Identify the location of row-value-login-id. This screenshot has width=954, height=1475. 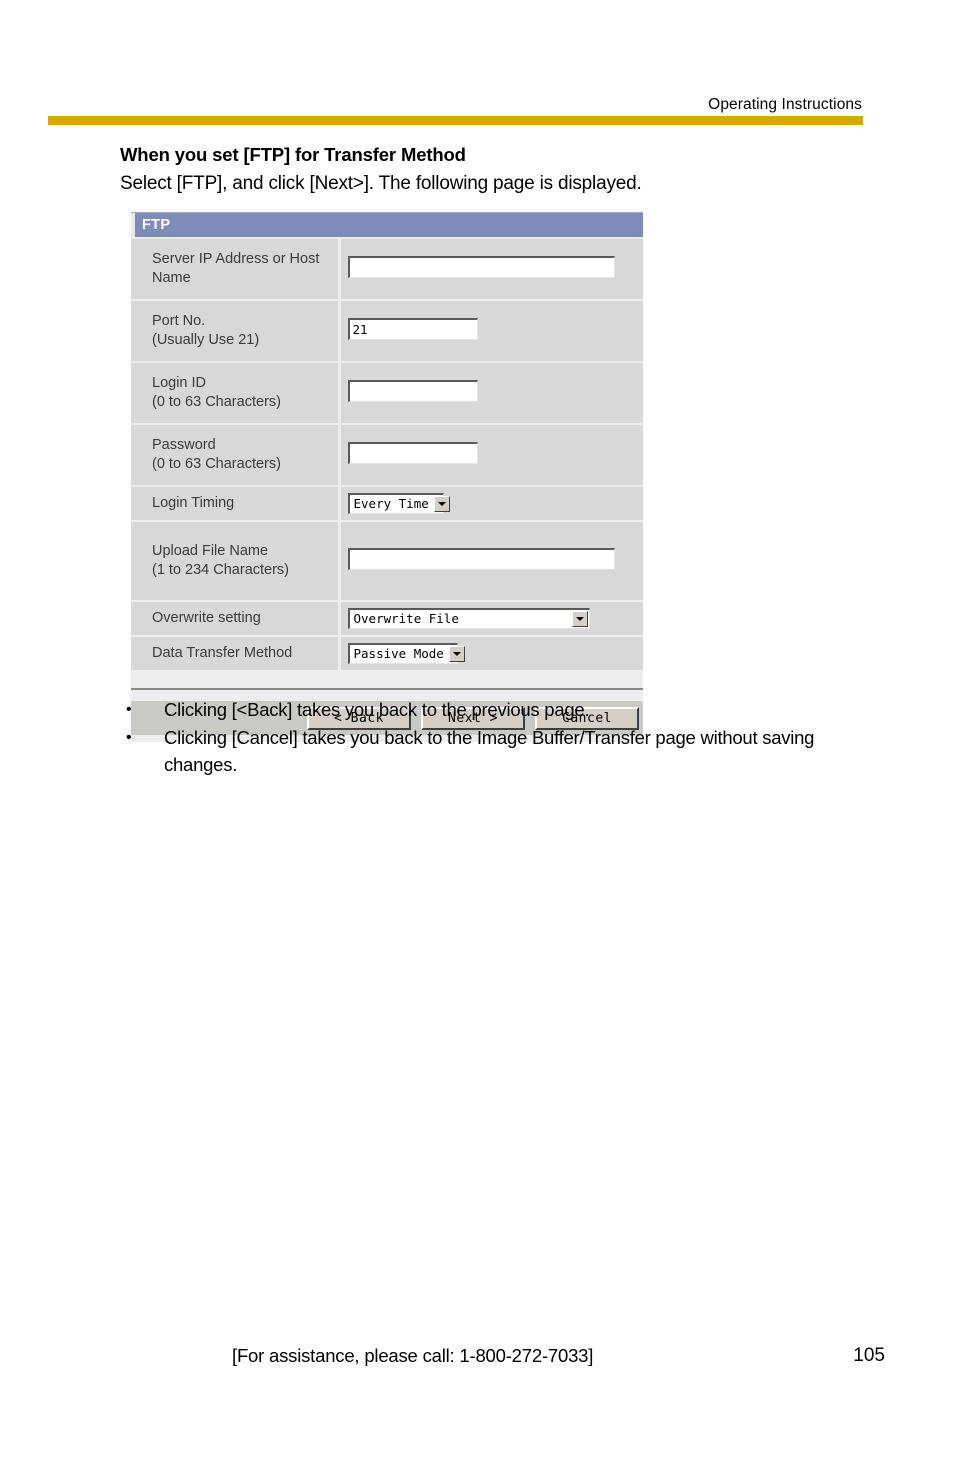
(491, 392).